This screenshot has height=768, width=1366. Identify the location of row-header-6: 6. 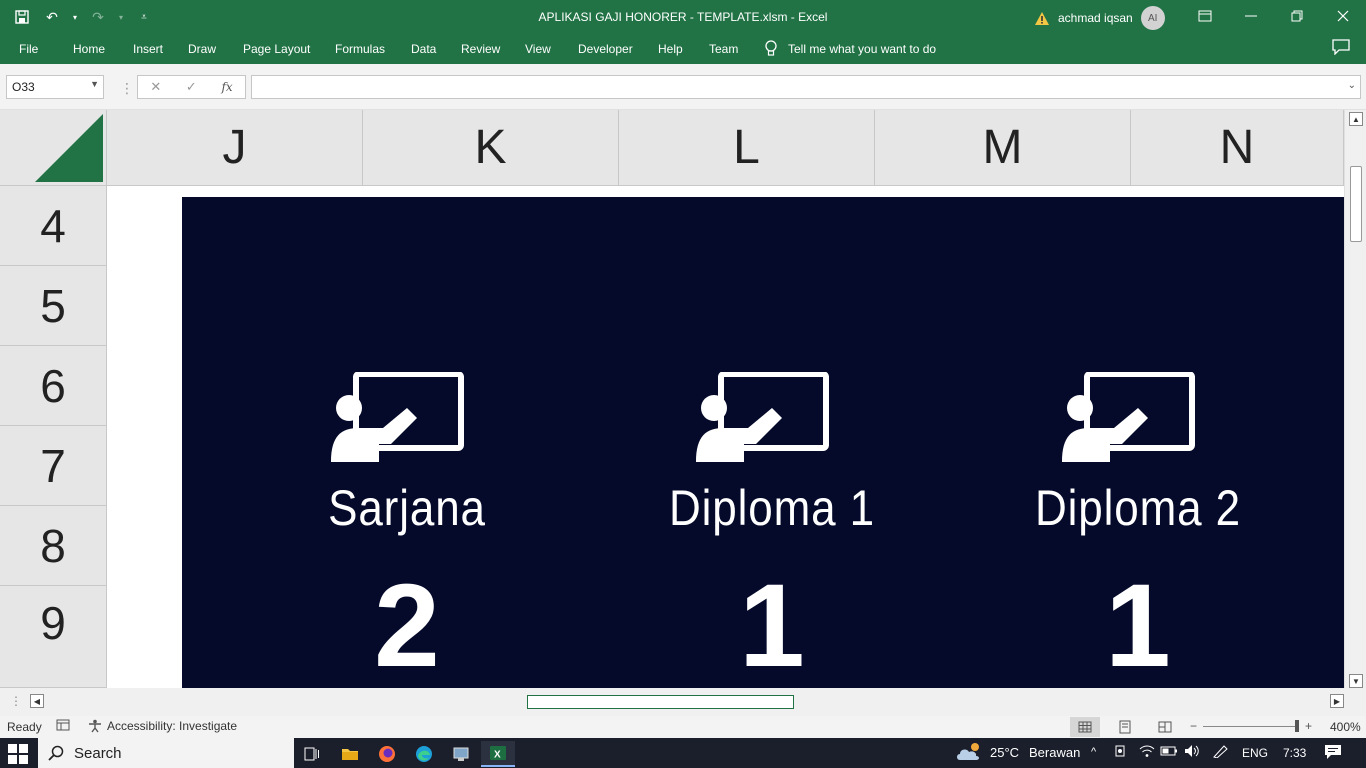
(53, 386).